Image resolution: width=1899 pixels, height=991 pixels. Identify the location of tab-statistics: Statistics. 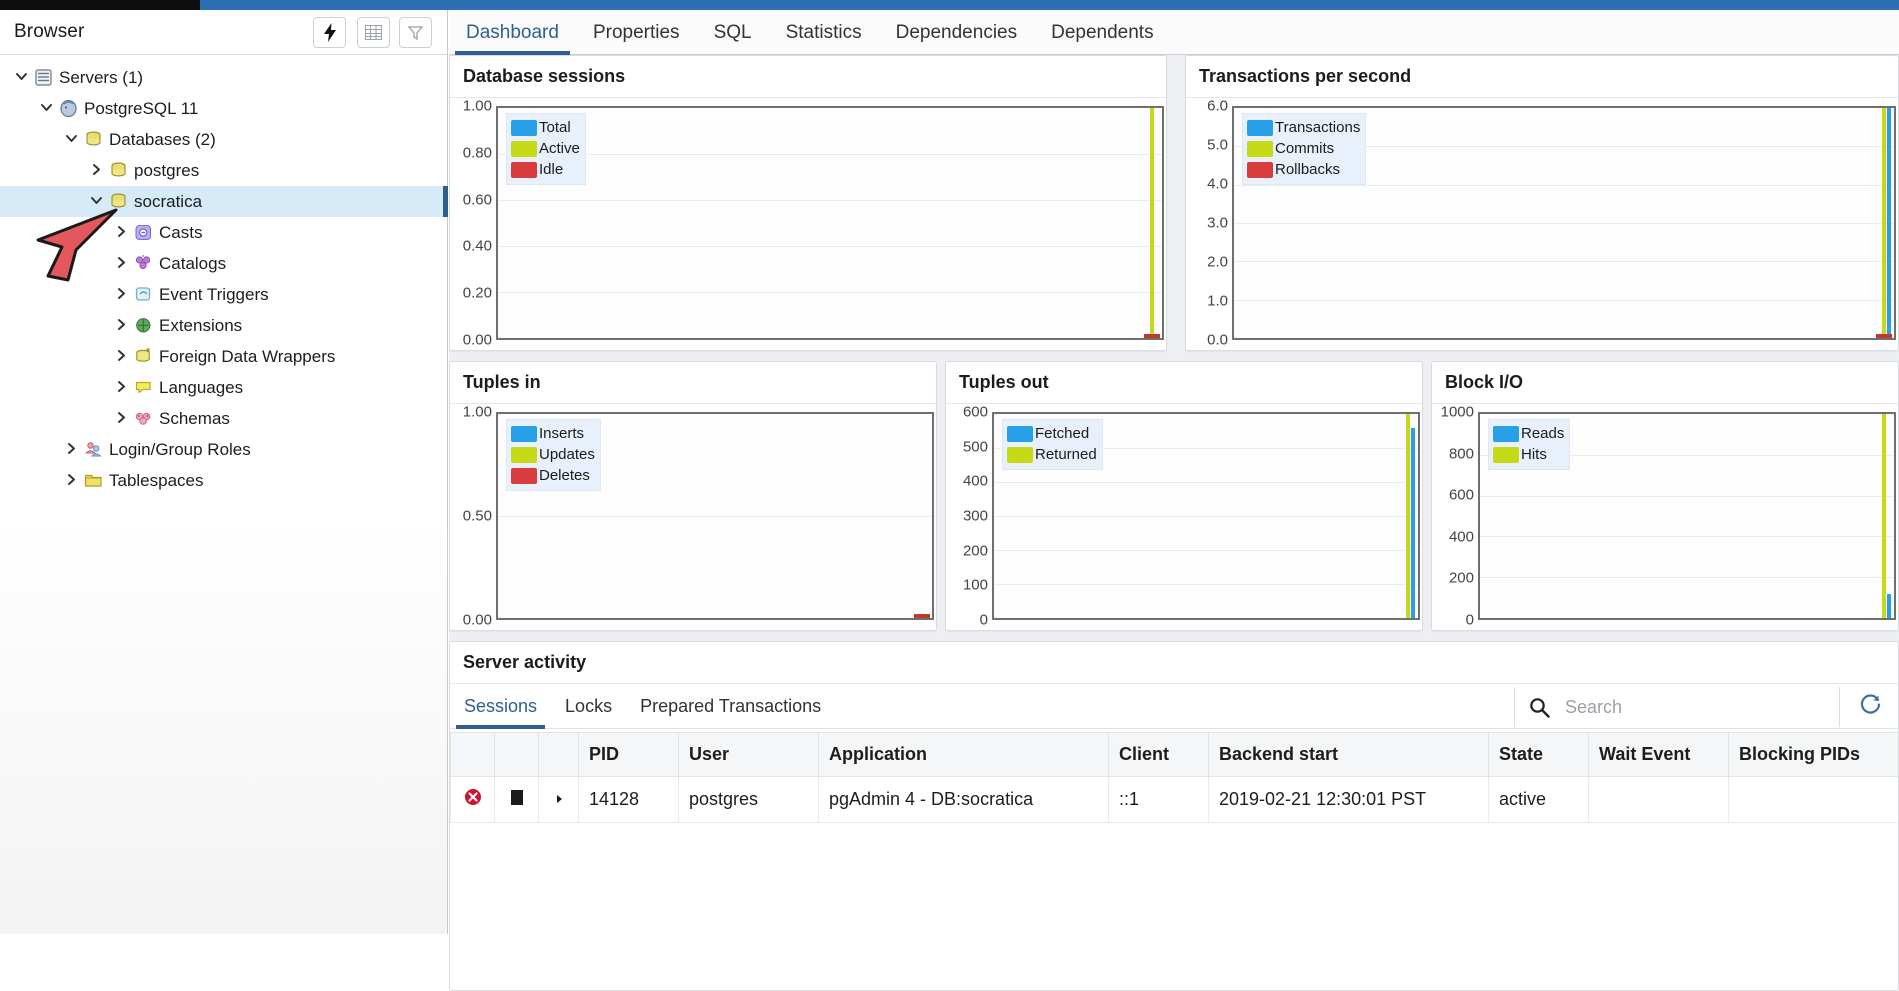
(824, 32).